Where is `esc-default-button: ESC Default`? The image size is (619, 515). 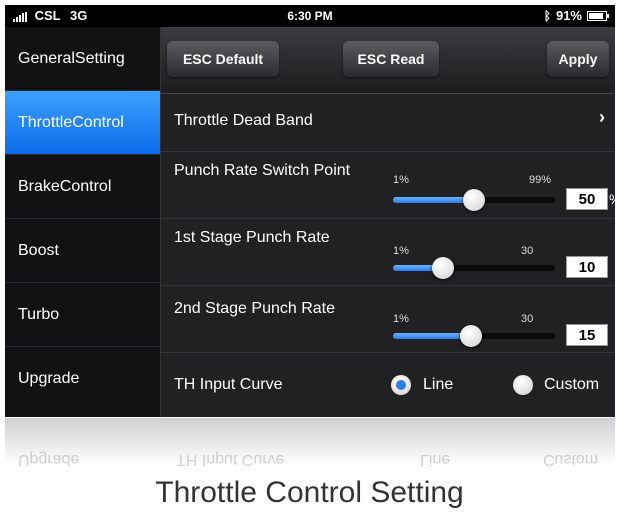 esc-default-button: ESC Default is located at coordinates (223, 59).